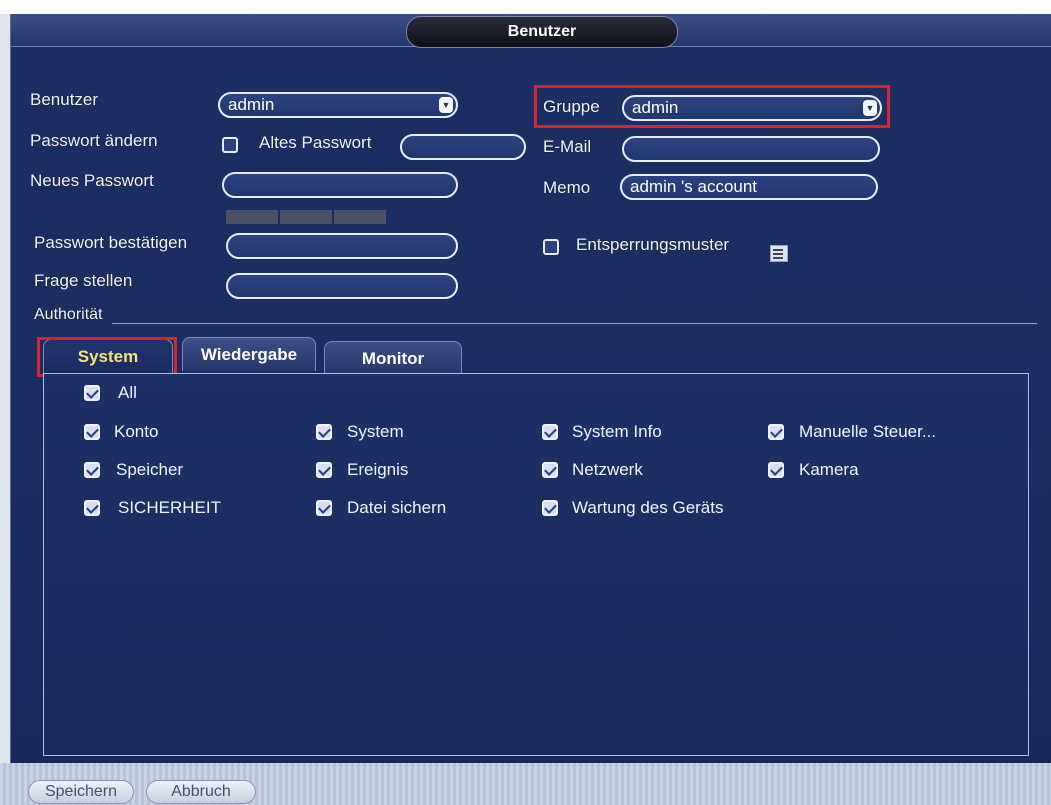  Describe the element at coordinates (378, 469) in the screenshot. I see `permission-label: Ereignis` at that location.